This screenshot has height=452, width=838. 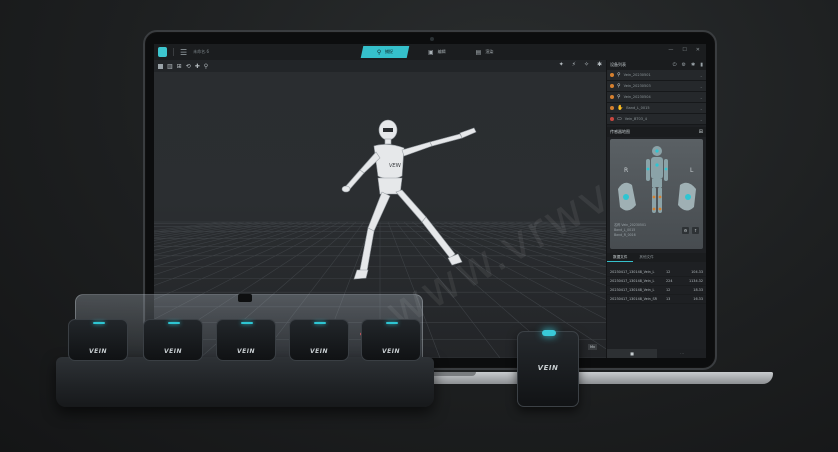 What do you see at coordinates (646, 257) in the screenshot?
I see `tab-other-files: 其他文件` at bounding box center [646, 257].